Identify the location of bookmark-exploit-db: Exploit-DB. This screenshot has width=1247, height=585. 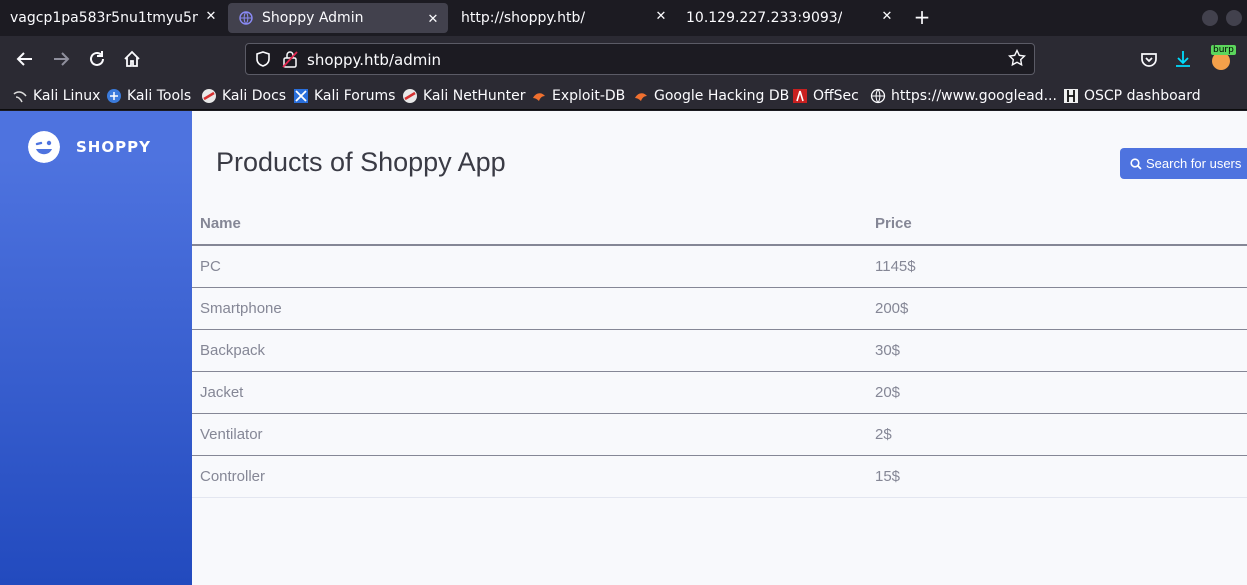
(578, 96).